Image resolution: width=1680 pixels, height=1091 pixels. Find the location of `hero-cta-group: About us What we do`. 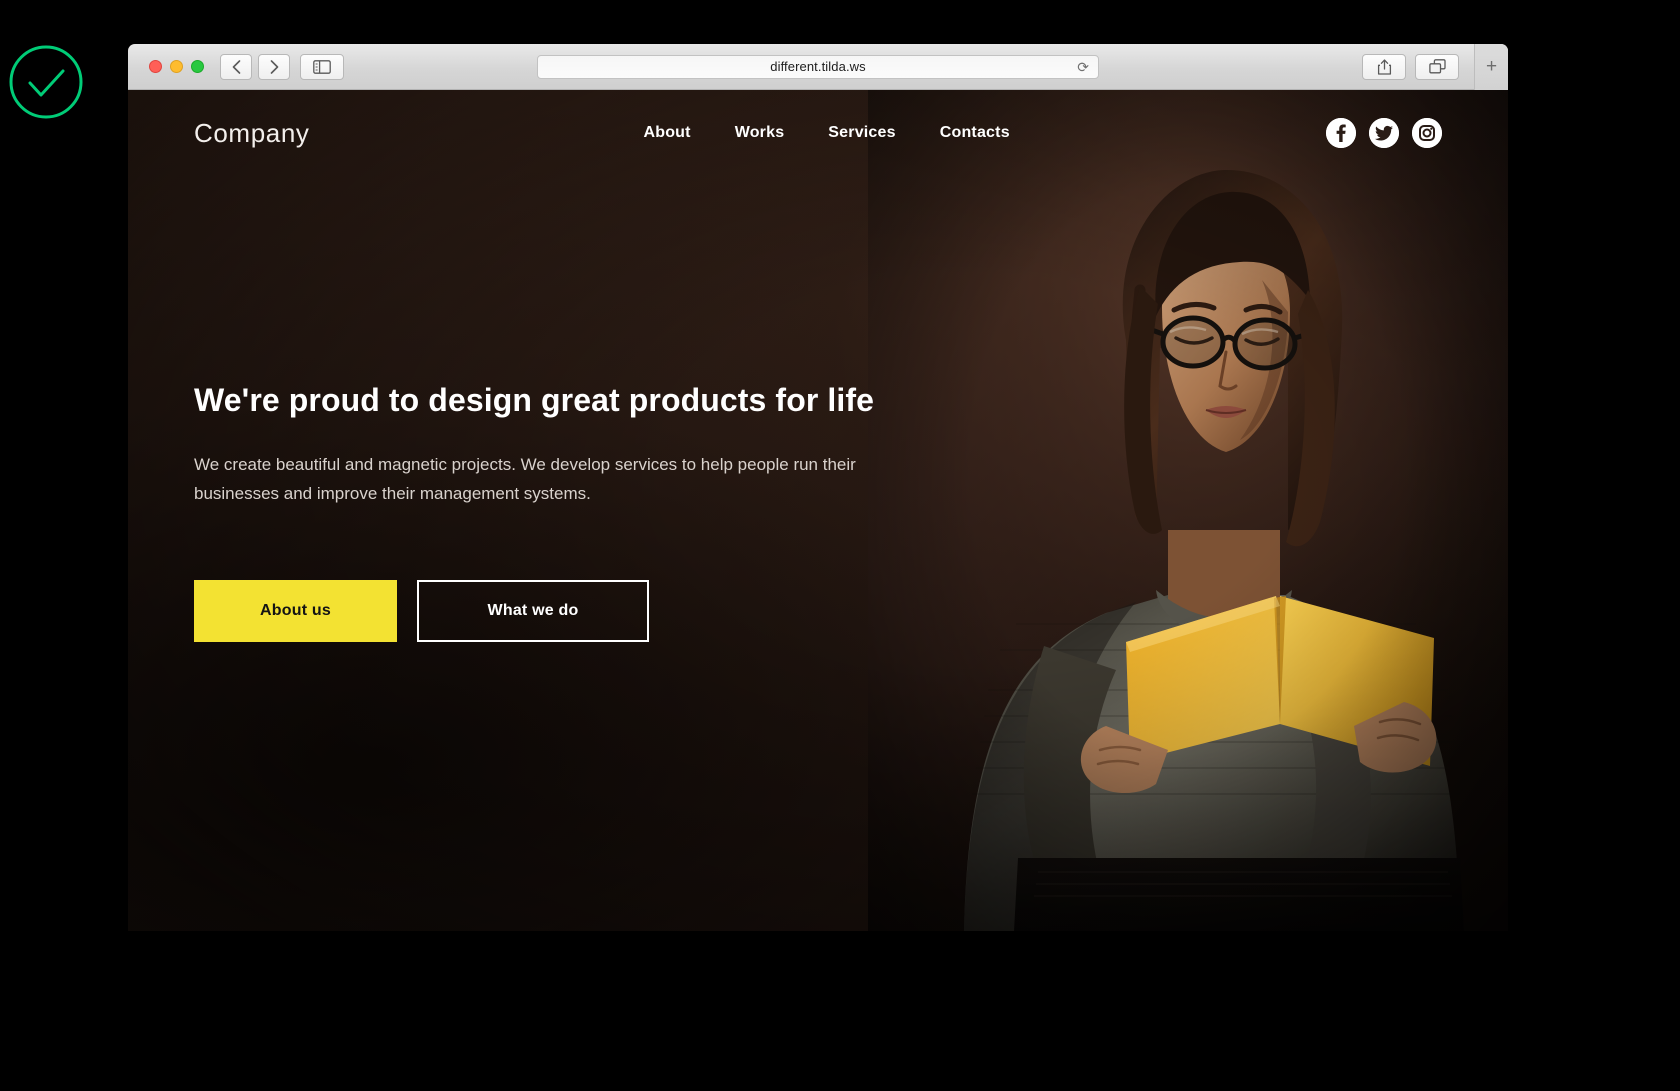

hero-cta-group: About us What we do is located at coordinates (544, 611).